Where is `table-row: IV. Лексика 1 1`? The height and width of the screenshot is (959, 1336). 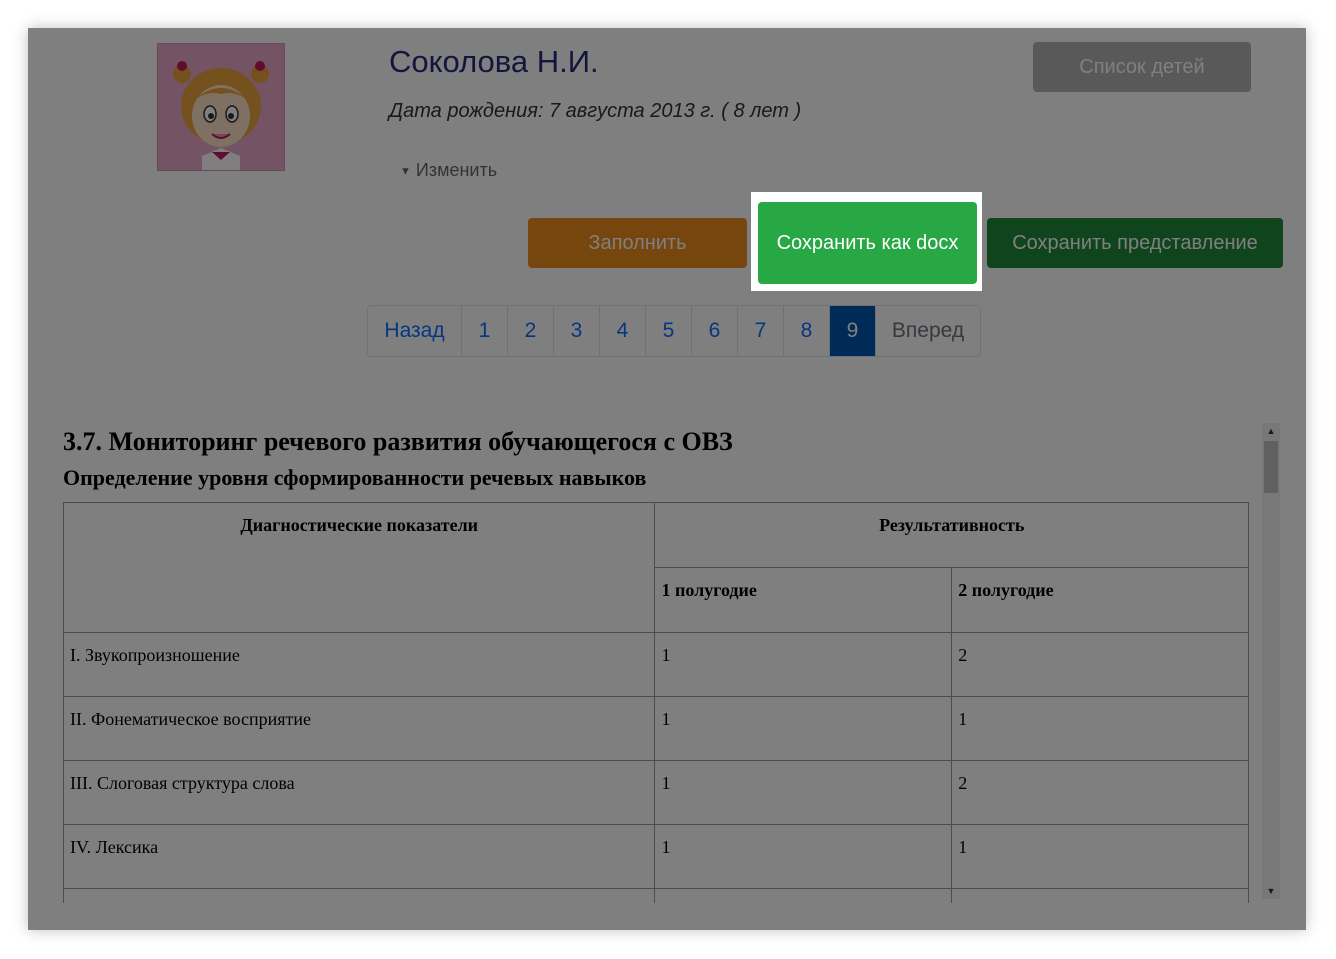 table-row: IV. Лексика 1 1 is located at coordinates (656, 856).